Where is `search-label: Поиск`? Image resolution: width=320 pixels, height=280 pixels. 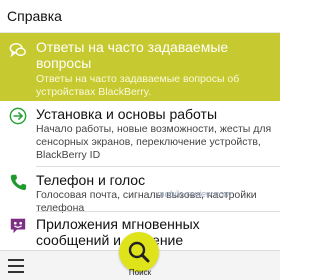
search-label: Поиск is located at coordinates (140, 272).